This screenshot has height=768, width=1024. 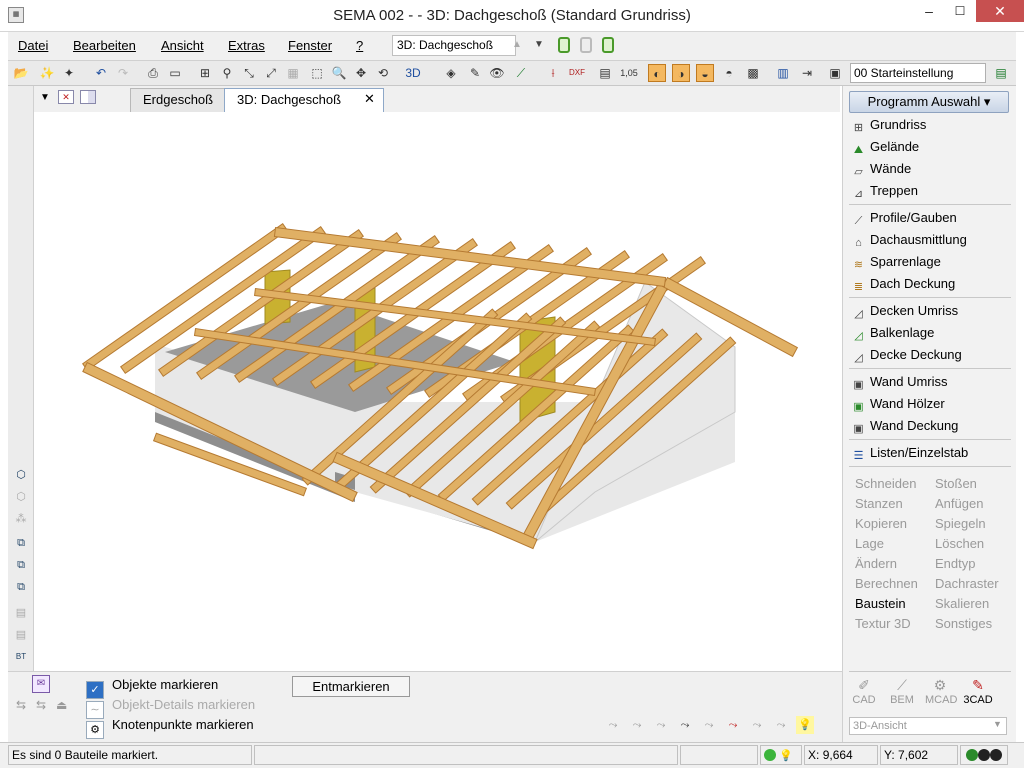 I want to click on mode-cad: ✐ CAD, so click(x=864, y=691).